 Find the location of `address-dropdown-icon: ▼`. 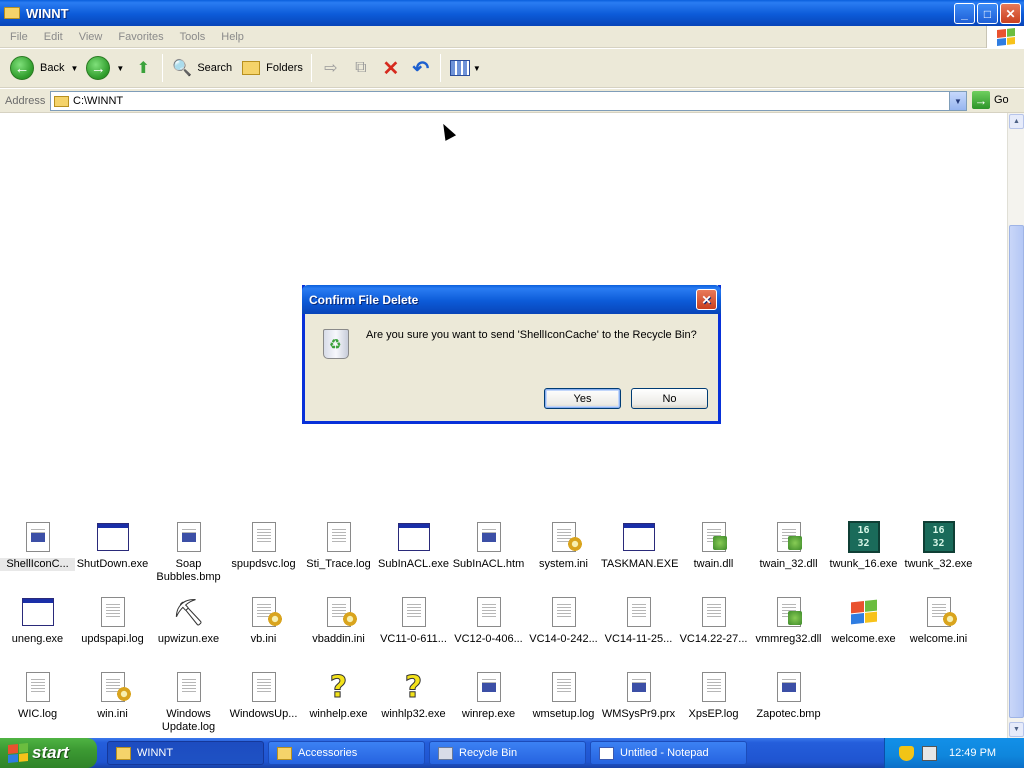

address-dropdown-icon: ▼ is located at coordinates (957, 101).